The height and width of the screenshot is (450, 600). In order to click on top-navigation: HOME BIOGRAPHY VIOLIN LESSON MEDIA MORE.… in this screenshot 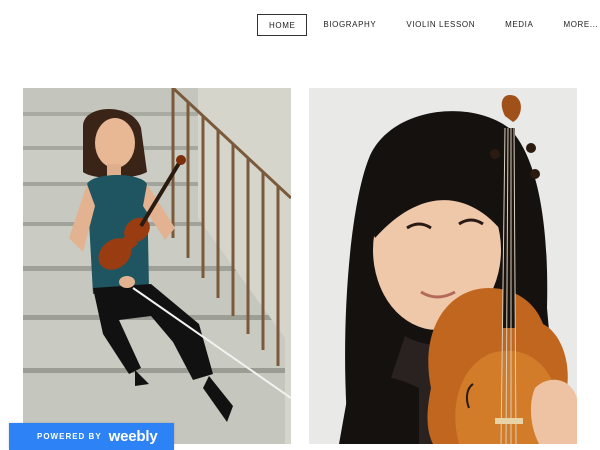, I will do `click(427, 25)`.